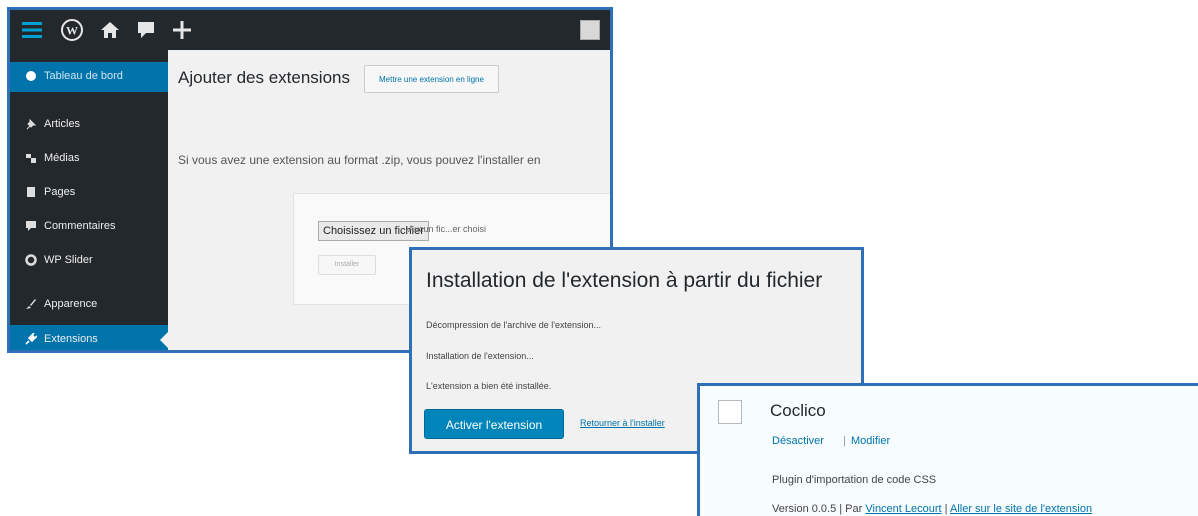  I want to click on install-step: L'extension a bien été installée., so click(489, 386).